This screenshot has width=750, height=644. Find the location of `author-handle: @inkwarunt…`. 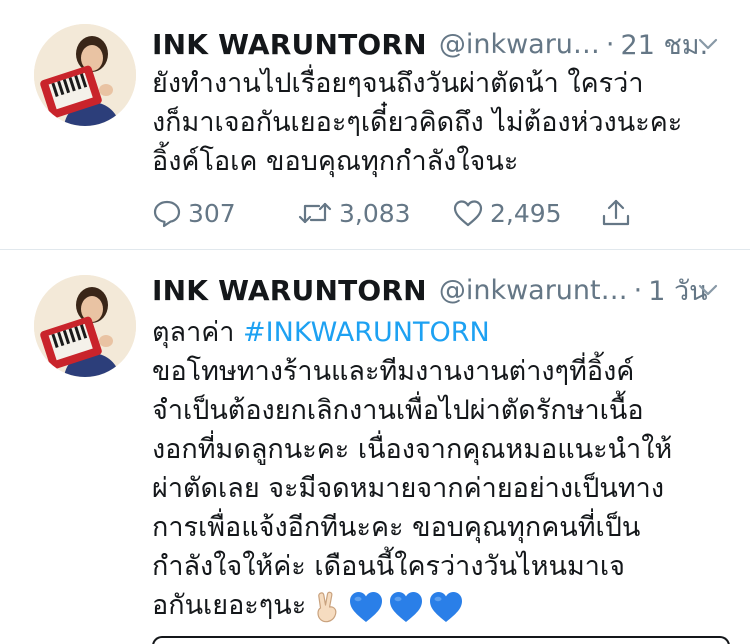

author-handle: @inkwarunt… is located at coordinates (533, 290).